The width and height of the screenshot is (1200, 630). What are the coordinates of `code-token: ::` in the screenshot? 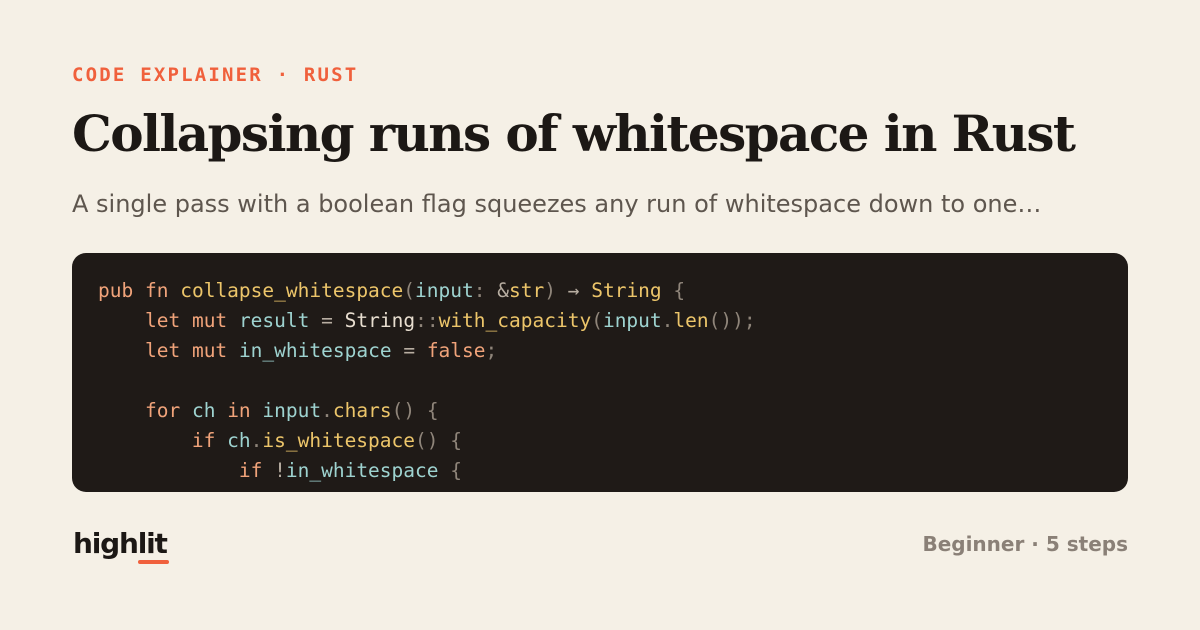 It's located at (427, 320).